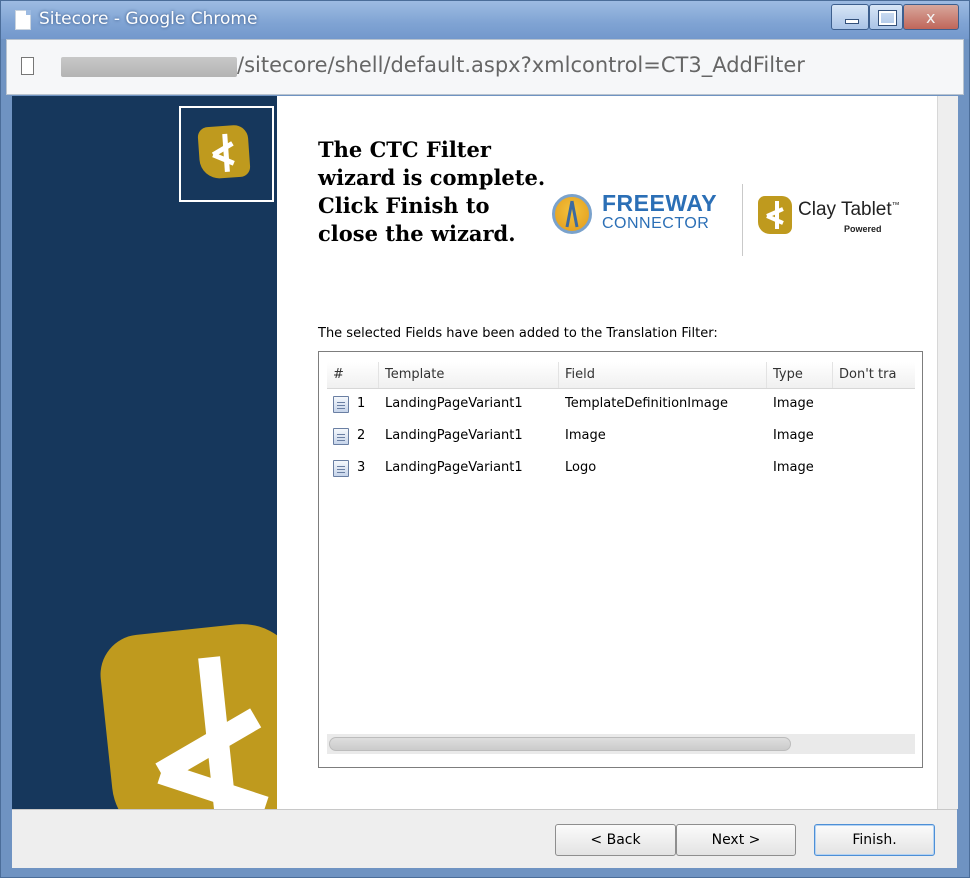  What do you see at coordinates (732, 222) in the screenshot?
I see `brand-logos: FREEWAY CONNECTOR Clay Tablet™ Powered` at bounding box center [732, 222].